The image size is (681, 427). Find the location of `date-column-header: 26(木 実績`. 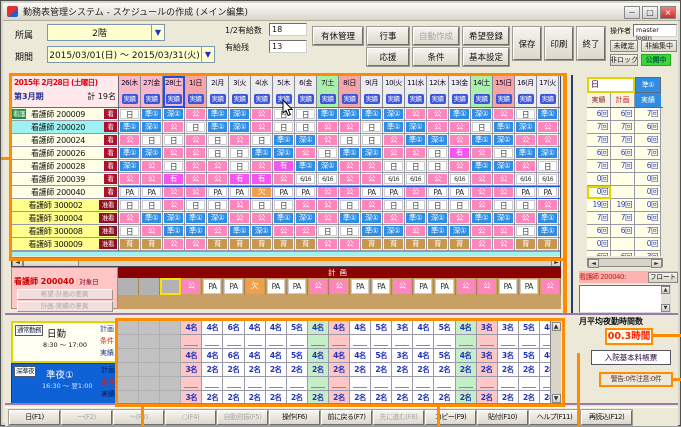

date-column-header: 26(木 実績 is located at coordinates (130, 92).